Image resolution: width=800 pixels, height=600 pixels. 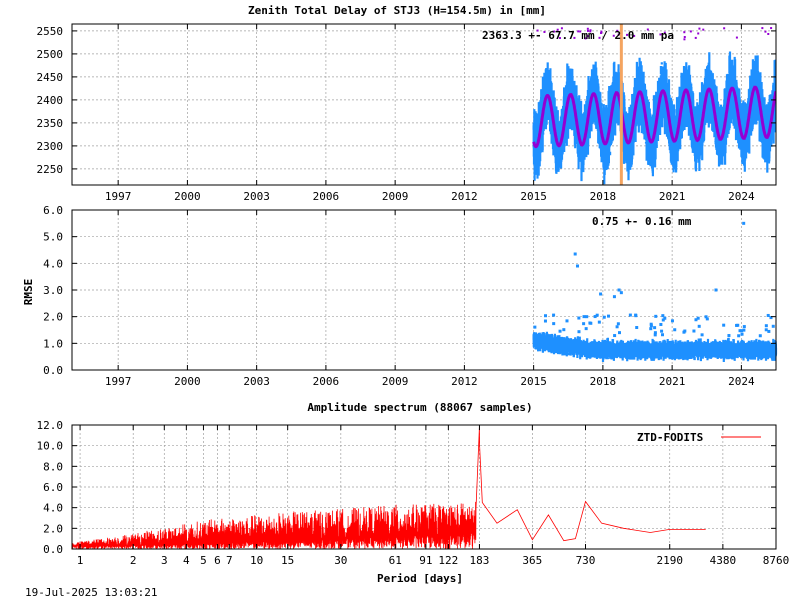 I want to click on spectrum-ytick-label: 10.0, so click(x=50, y=446).